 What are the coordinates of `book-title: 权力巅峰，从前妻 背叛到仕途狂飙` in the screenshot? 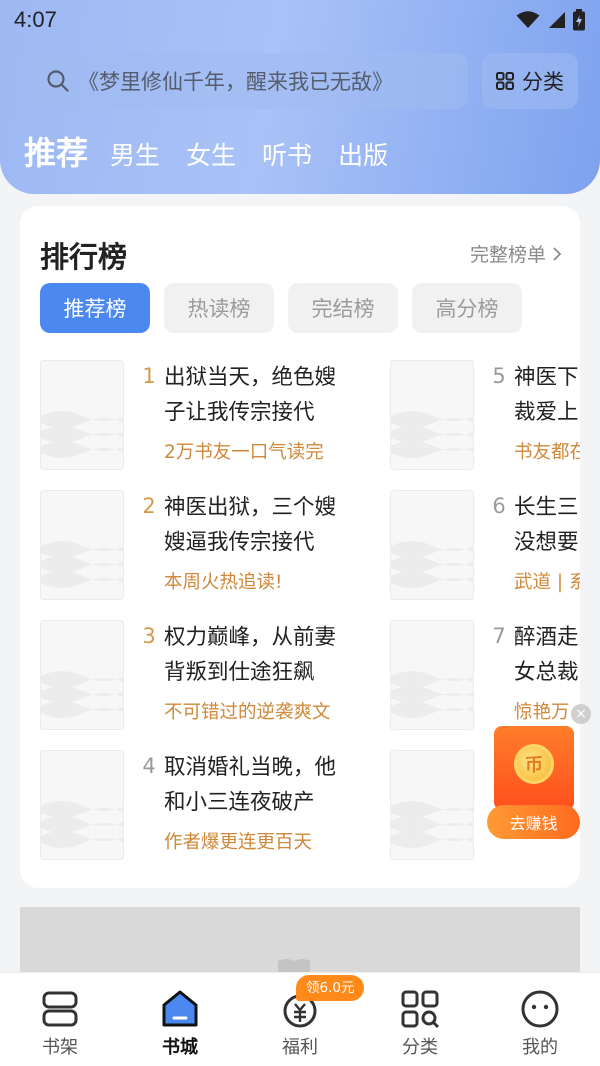 It's located at (250, 655).